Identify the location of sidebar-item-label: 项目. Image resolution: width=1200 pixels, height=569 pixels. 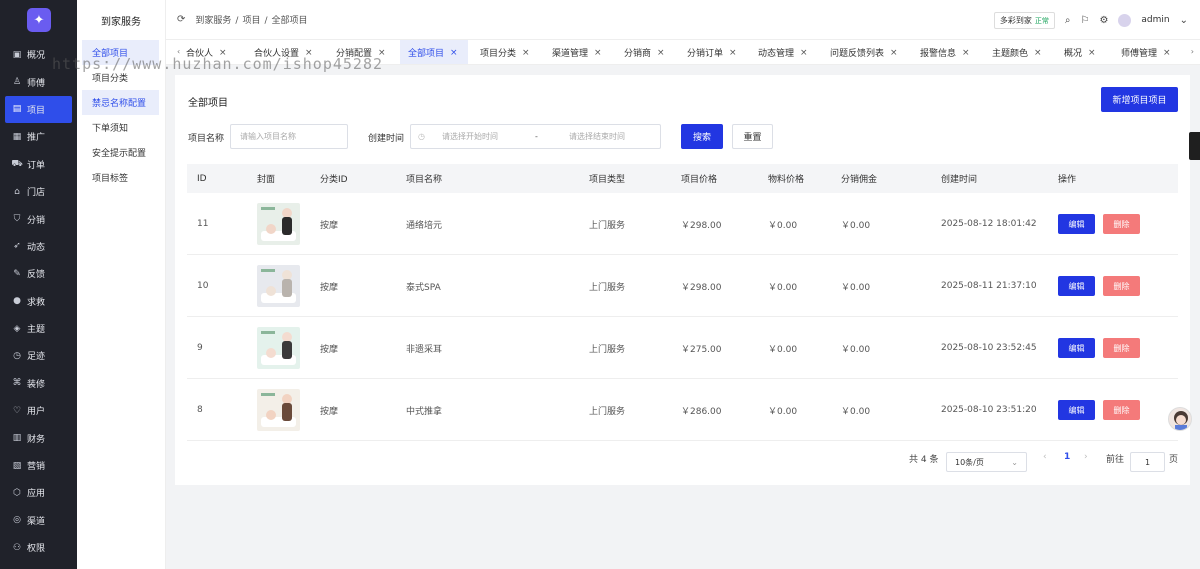
(36, 110).